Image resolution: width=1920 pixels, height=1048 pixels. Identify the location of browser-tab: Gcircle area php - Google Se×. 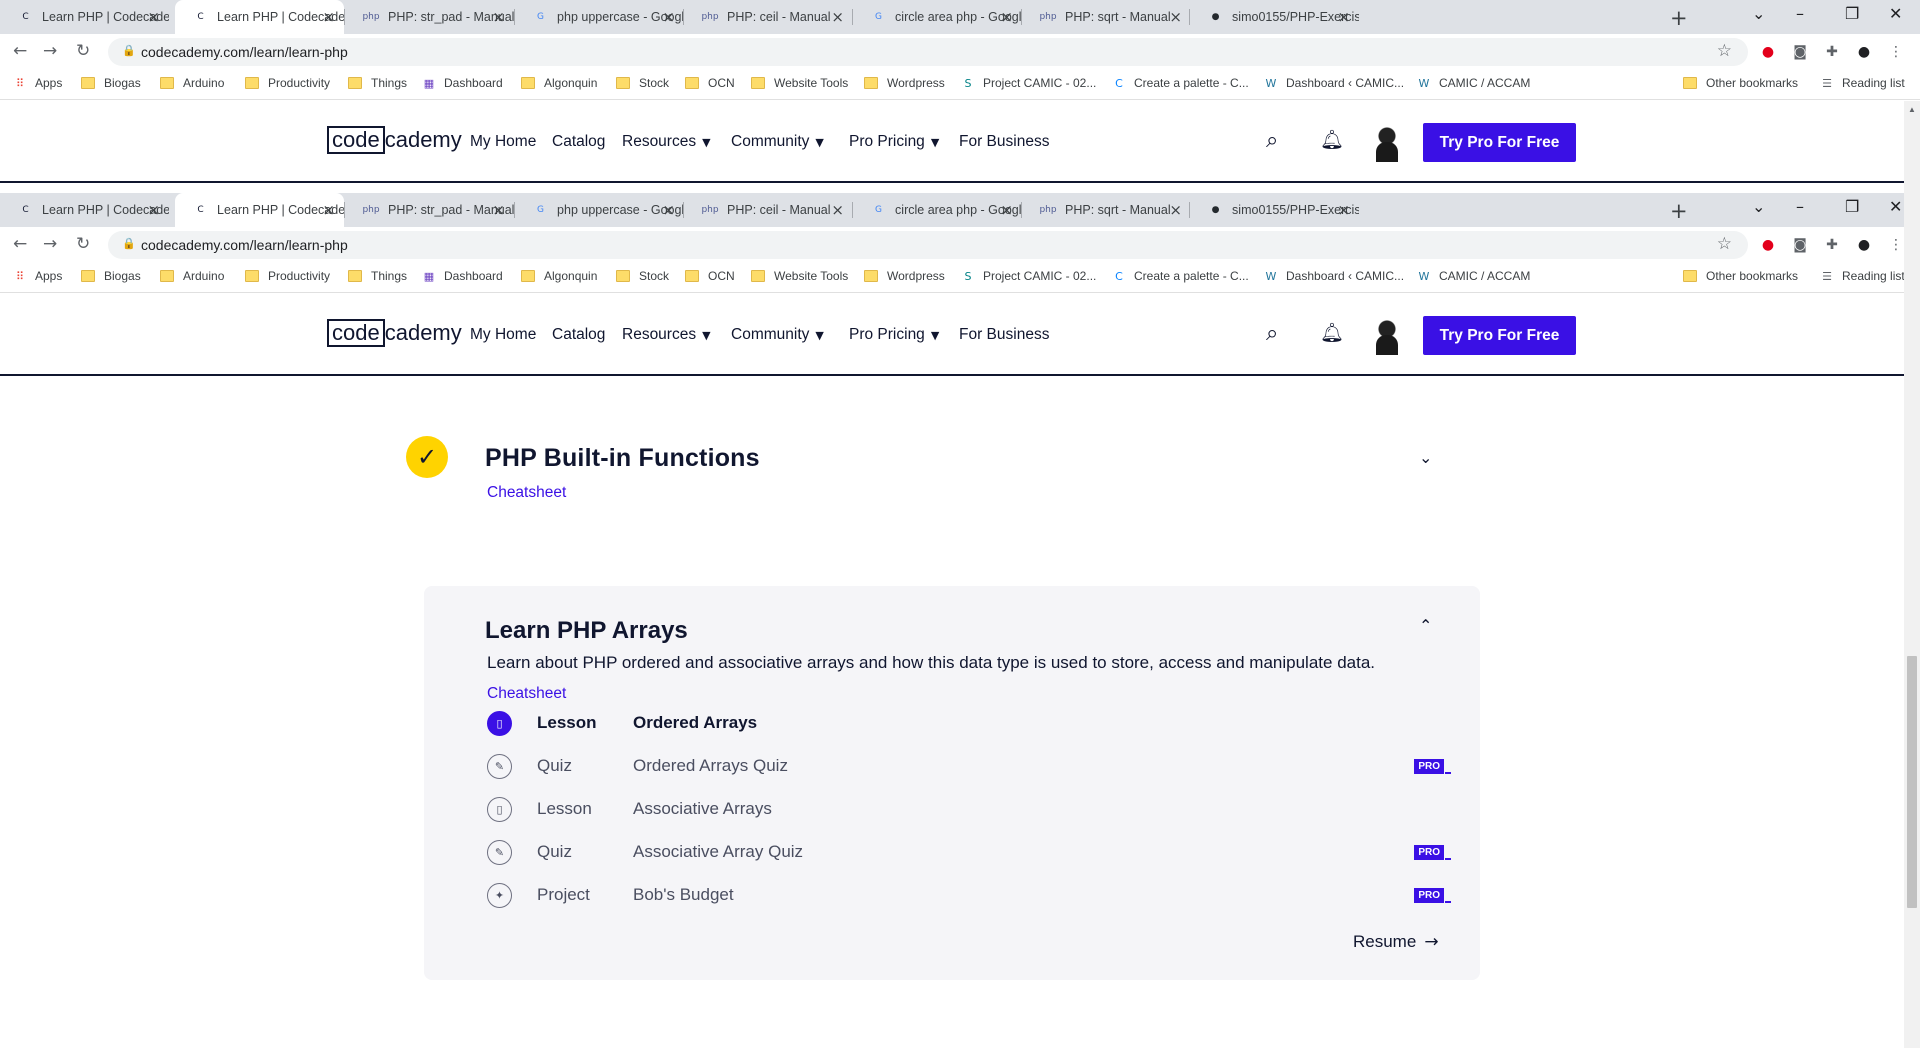
(937, 210).